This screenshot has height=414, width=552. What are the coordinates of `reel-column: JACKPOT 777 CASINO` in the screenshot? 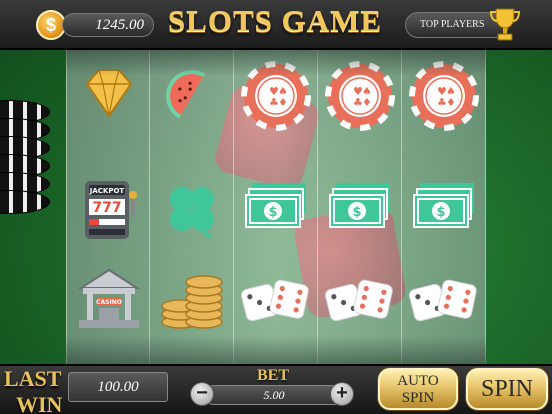 It's located at (108, 207).